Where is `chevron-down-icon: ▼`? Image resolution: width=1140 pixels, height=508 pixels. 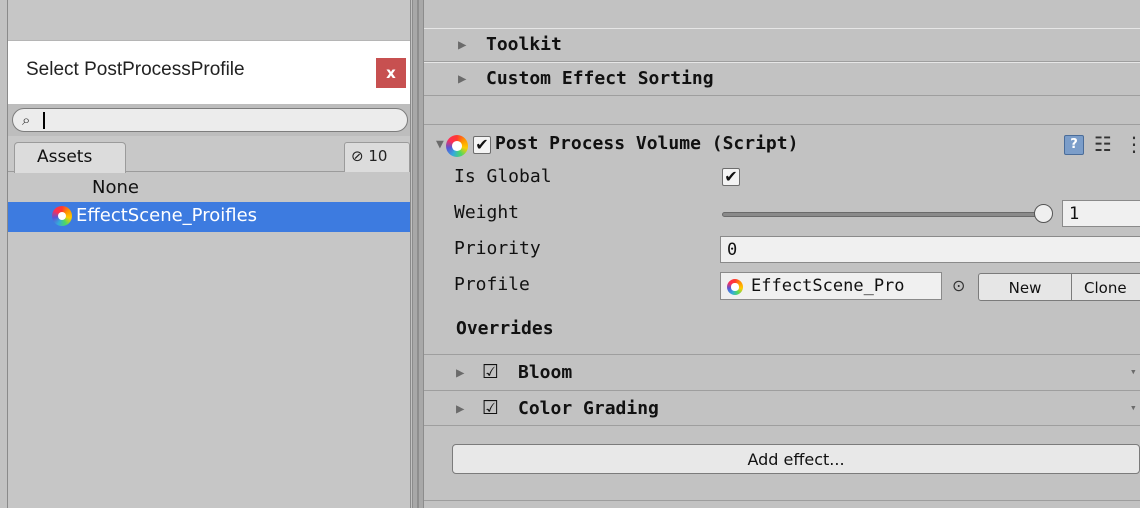 chevron-down-icon: ▼ is located at coordinates (440, 144).